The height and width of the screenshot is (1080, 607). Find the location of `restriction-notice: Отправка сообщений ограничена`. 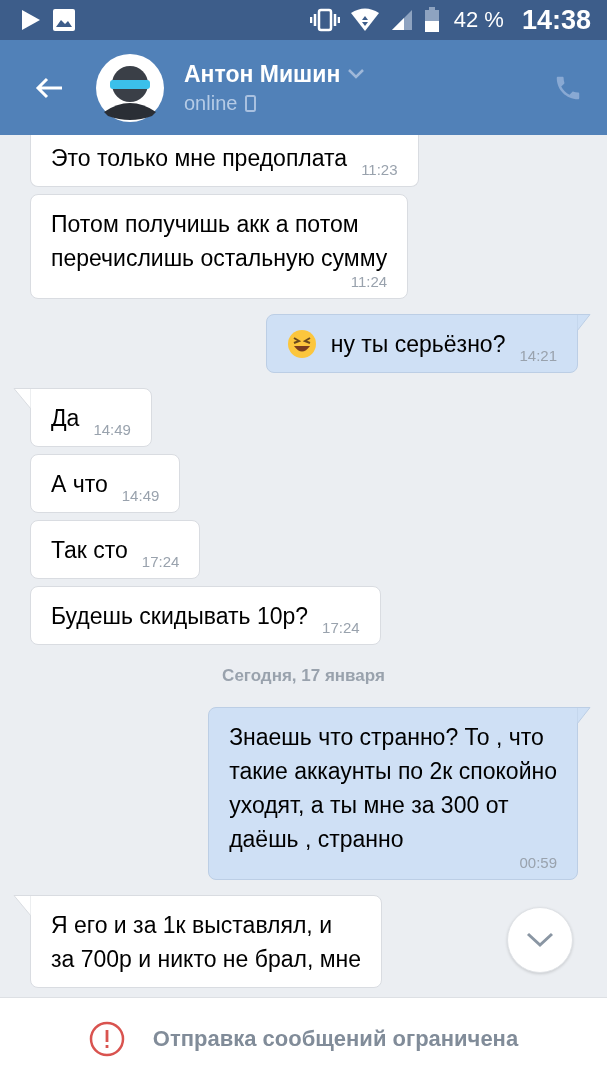

restriction-notice: Отправка сообщений ограничена is located at coordinates (335, 1039).